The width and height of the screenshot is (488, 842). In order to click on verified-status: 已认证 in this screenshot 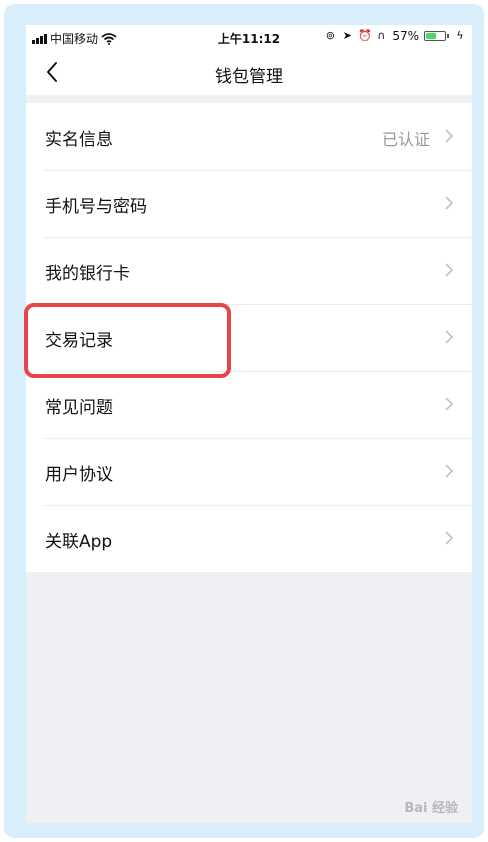, I will do `click(405, 139)`.